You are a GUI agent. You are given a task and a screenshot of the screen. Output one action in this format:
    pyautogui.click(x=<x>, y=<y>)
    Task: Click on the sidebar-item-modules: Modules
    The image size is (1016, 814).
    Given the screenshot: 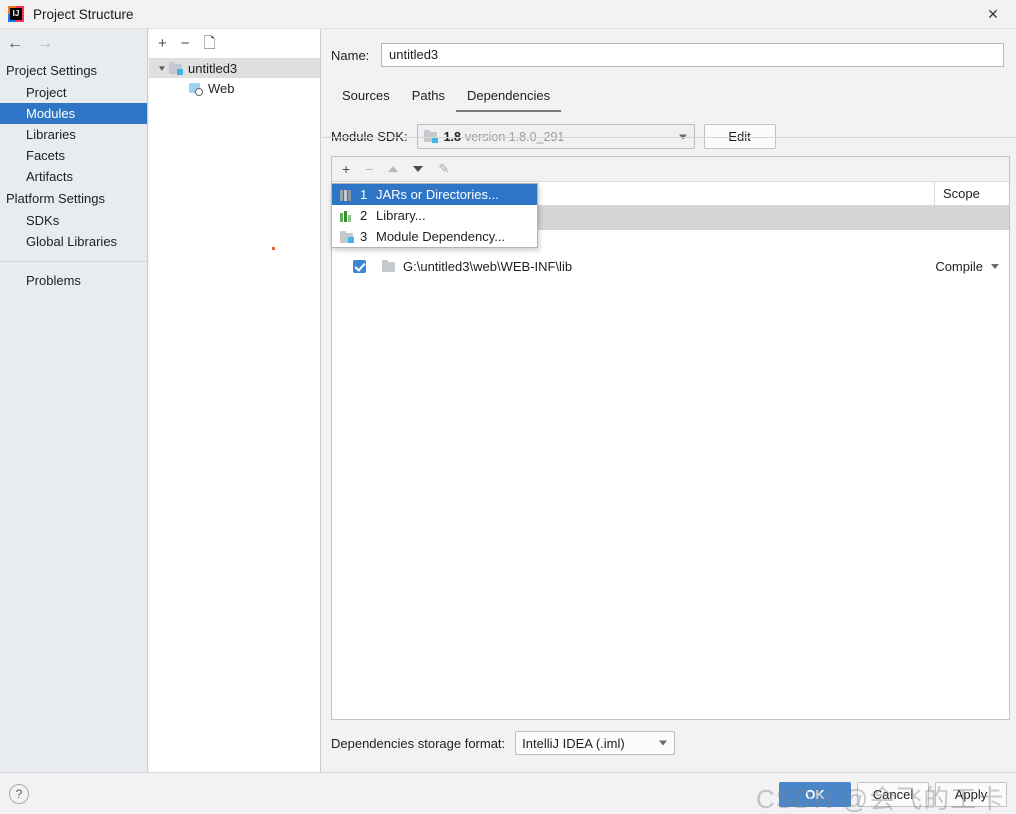 What is the action you would take?
    pyautogui.click(x=73, y=113)
    